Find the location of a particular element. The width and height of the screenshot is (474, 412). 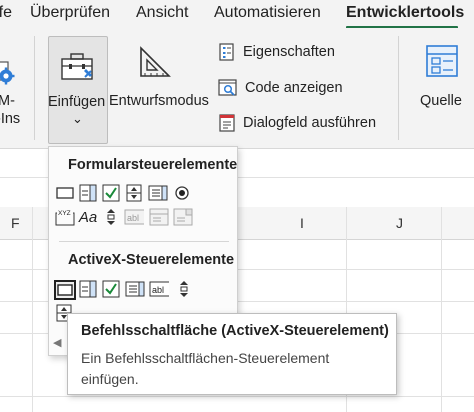

run-dialog-button: Dialogfeld ausführen is located at coordinates (297, 123).